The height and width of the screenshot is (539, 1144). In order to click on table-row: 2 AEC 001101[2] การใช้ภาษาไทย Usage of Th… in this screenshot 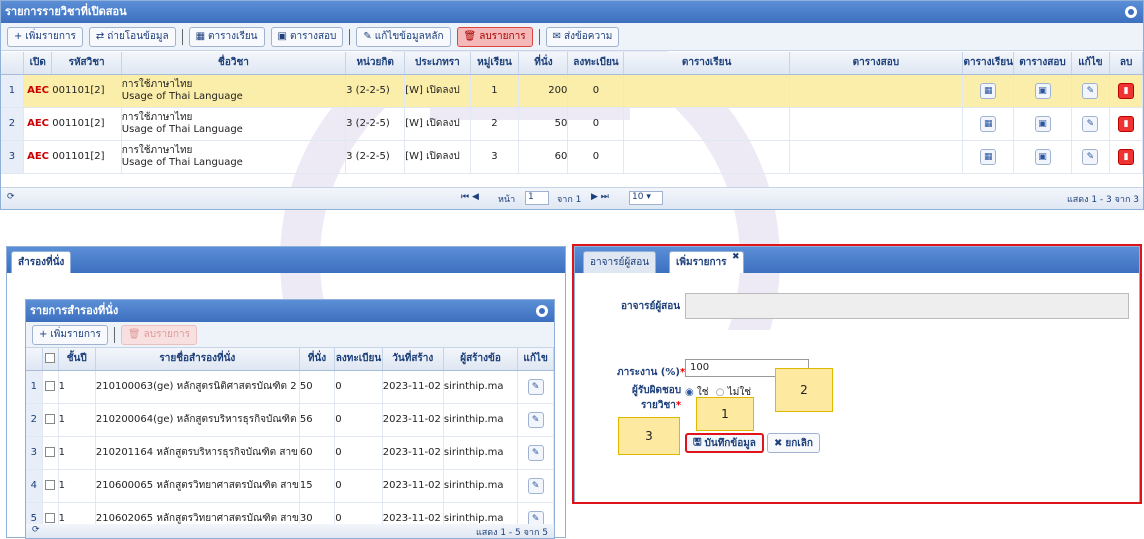, I will do `click(572, 124)`.